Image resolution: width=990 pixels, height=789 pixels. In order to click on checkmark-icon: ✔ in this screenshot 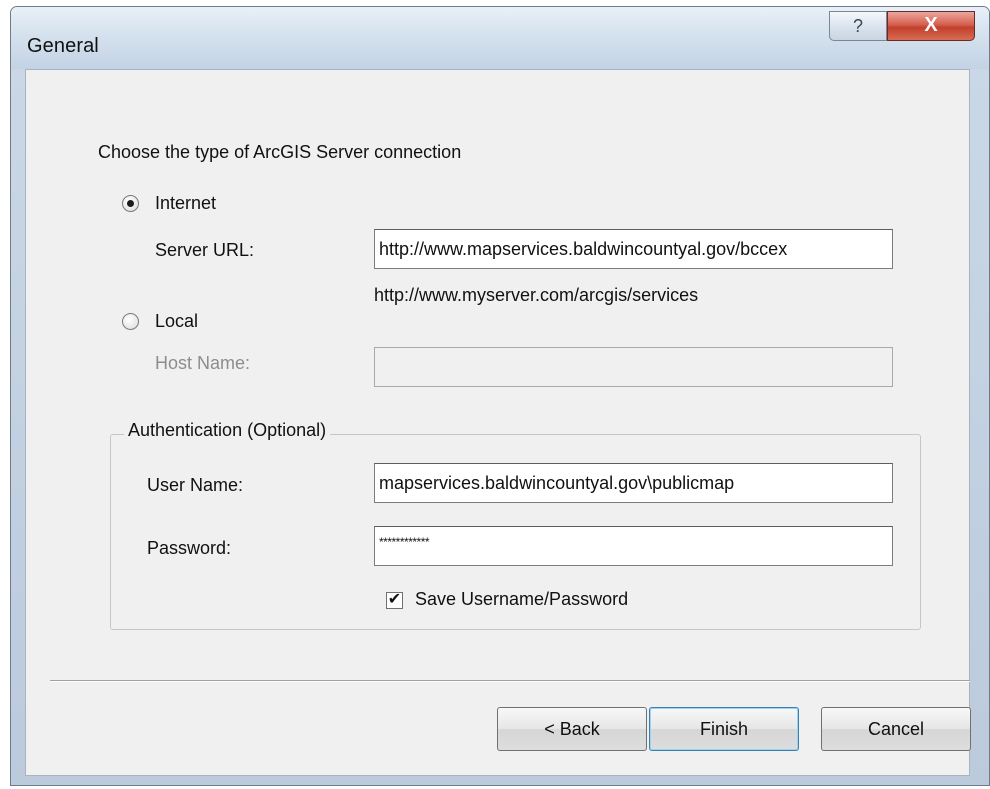, I will do `click(394, 599)`.